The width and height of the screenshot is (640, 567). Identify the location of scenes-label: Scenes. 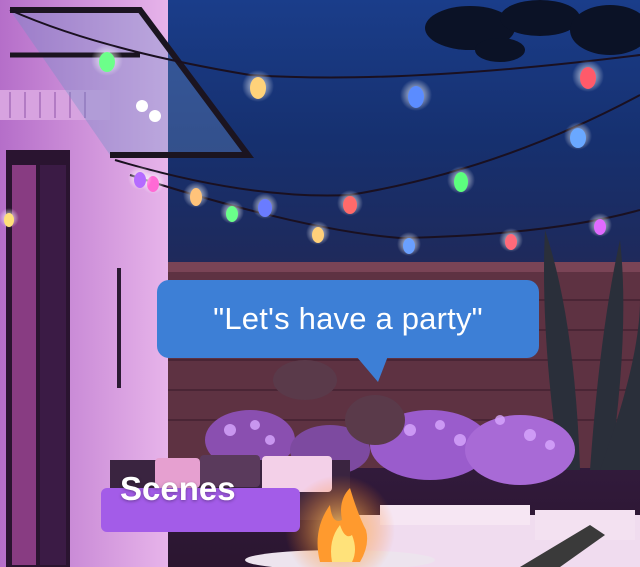
(178, 488).